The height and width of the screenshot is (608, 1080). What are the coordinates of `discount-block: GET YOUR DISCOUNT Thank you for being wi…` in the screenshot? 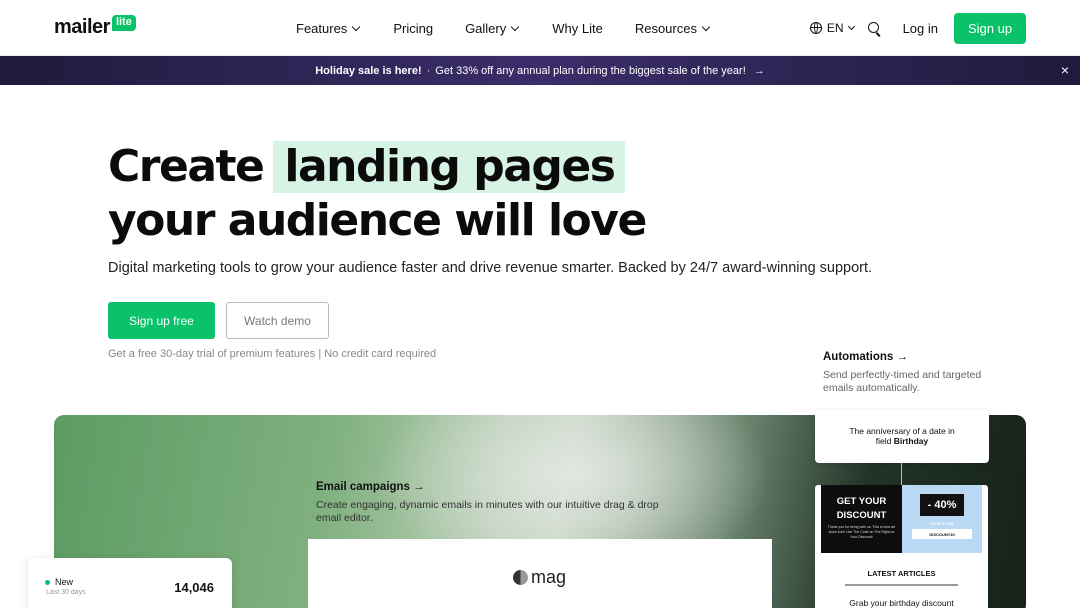 It's located at (861, 519).